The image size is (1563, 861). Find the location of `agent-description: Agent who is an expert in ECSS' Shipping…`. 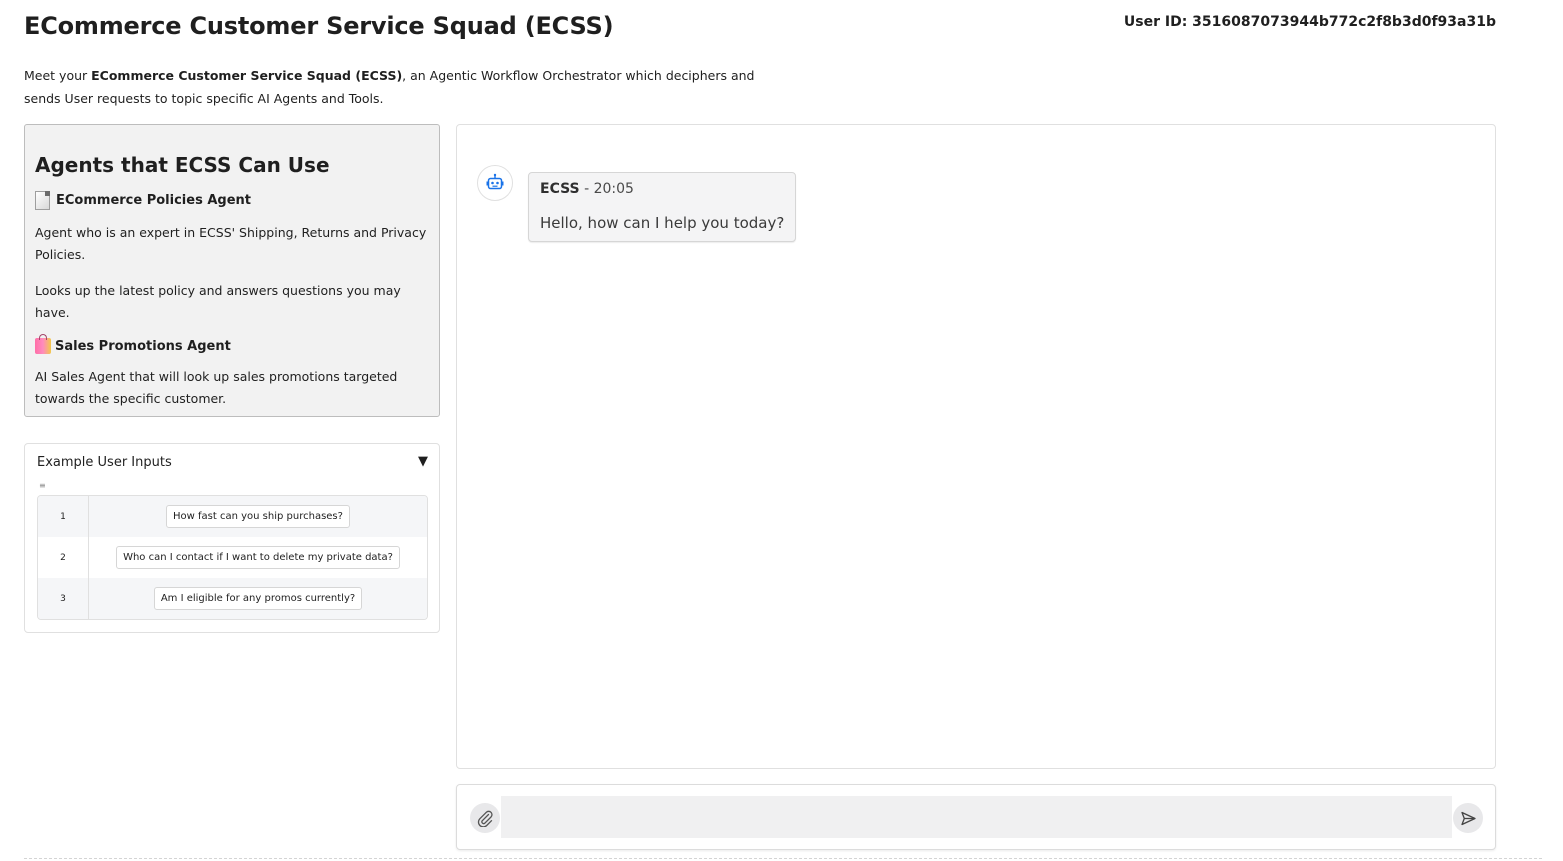

agent-description: Agent who is an expert in ECSS' Shipping… is located at coordinates (231, 243).